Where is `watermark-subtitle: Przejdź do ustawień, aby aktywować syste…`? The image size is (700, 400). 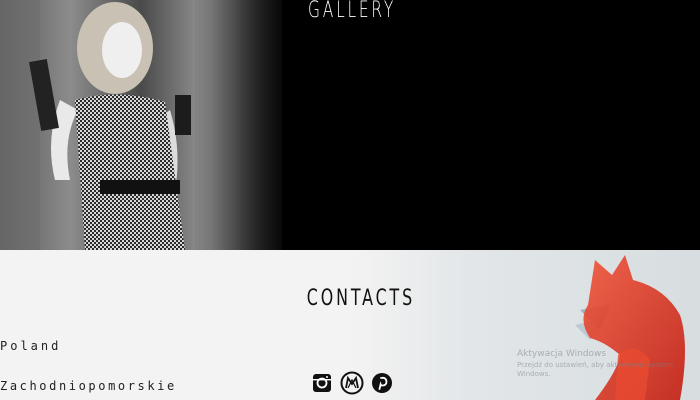 watermark-subtitle: Przejdź do ustawień, aby aktywować syste… is located at coordinates (595, 369).